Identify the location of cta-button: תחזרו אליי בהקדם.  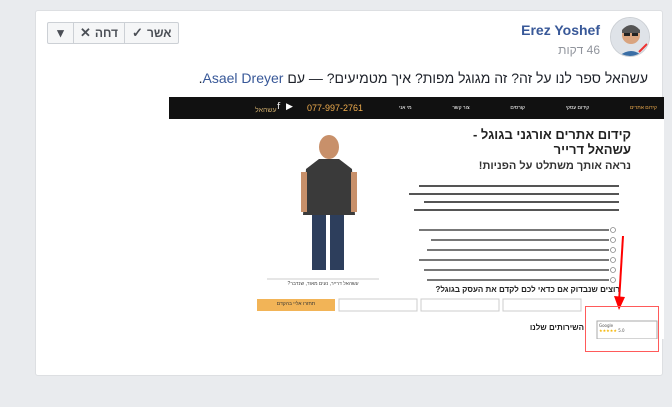
(296, 304).